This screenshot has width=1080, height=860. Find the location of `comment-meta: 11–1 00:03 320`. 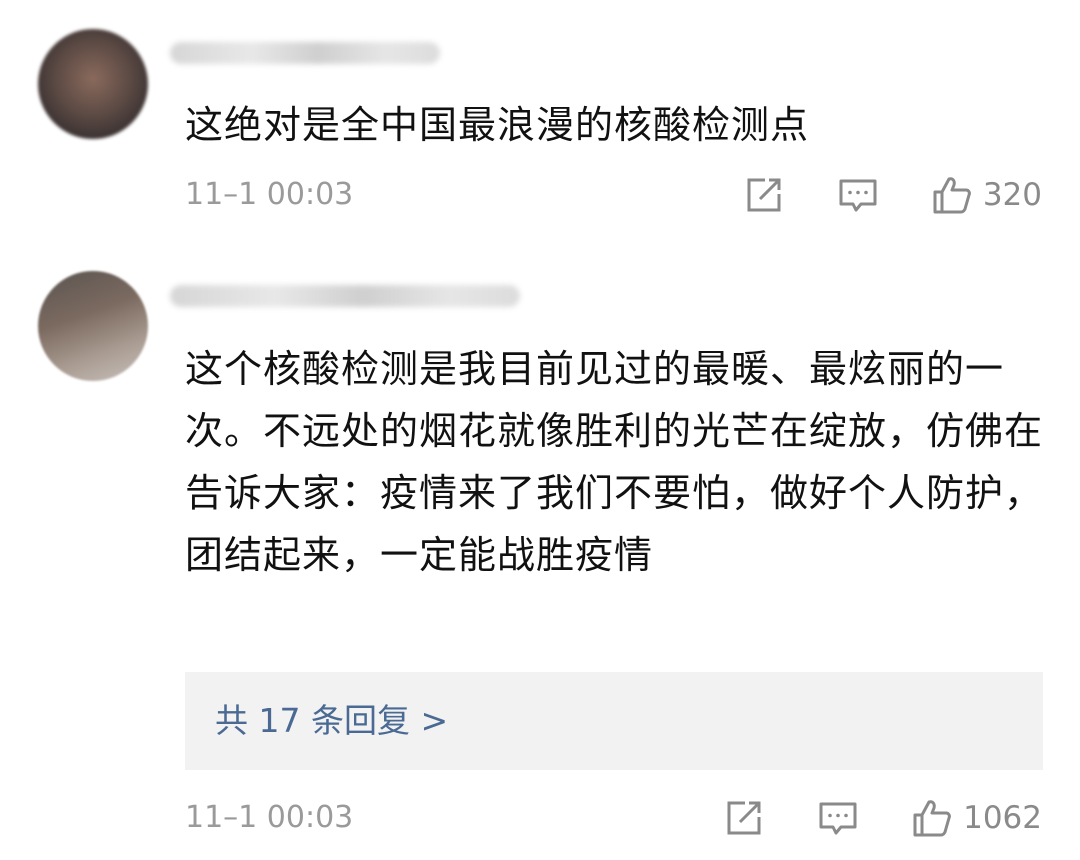

comment-meta: 11–1 00:03 320 is located at coordinates (613, 195).